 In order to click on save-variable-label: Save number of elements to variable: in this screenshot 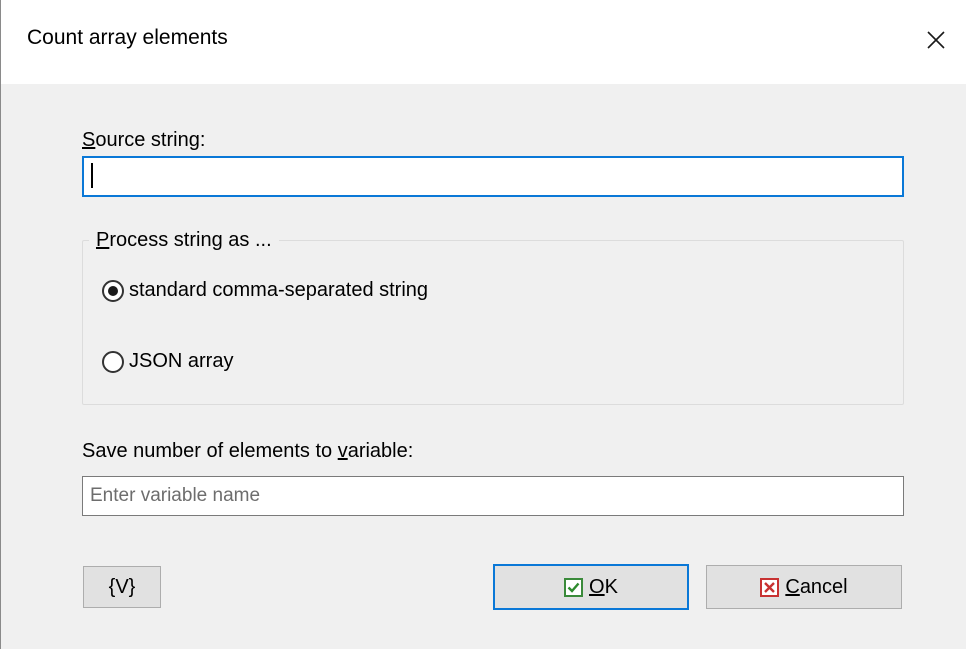, I will do `click(248, 451)`.